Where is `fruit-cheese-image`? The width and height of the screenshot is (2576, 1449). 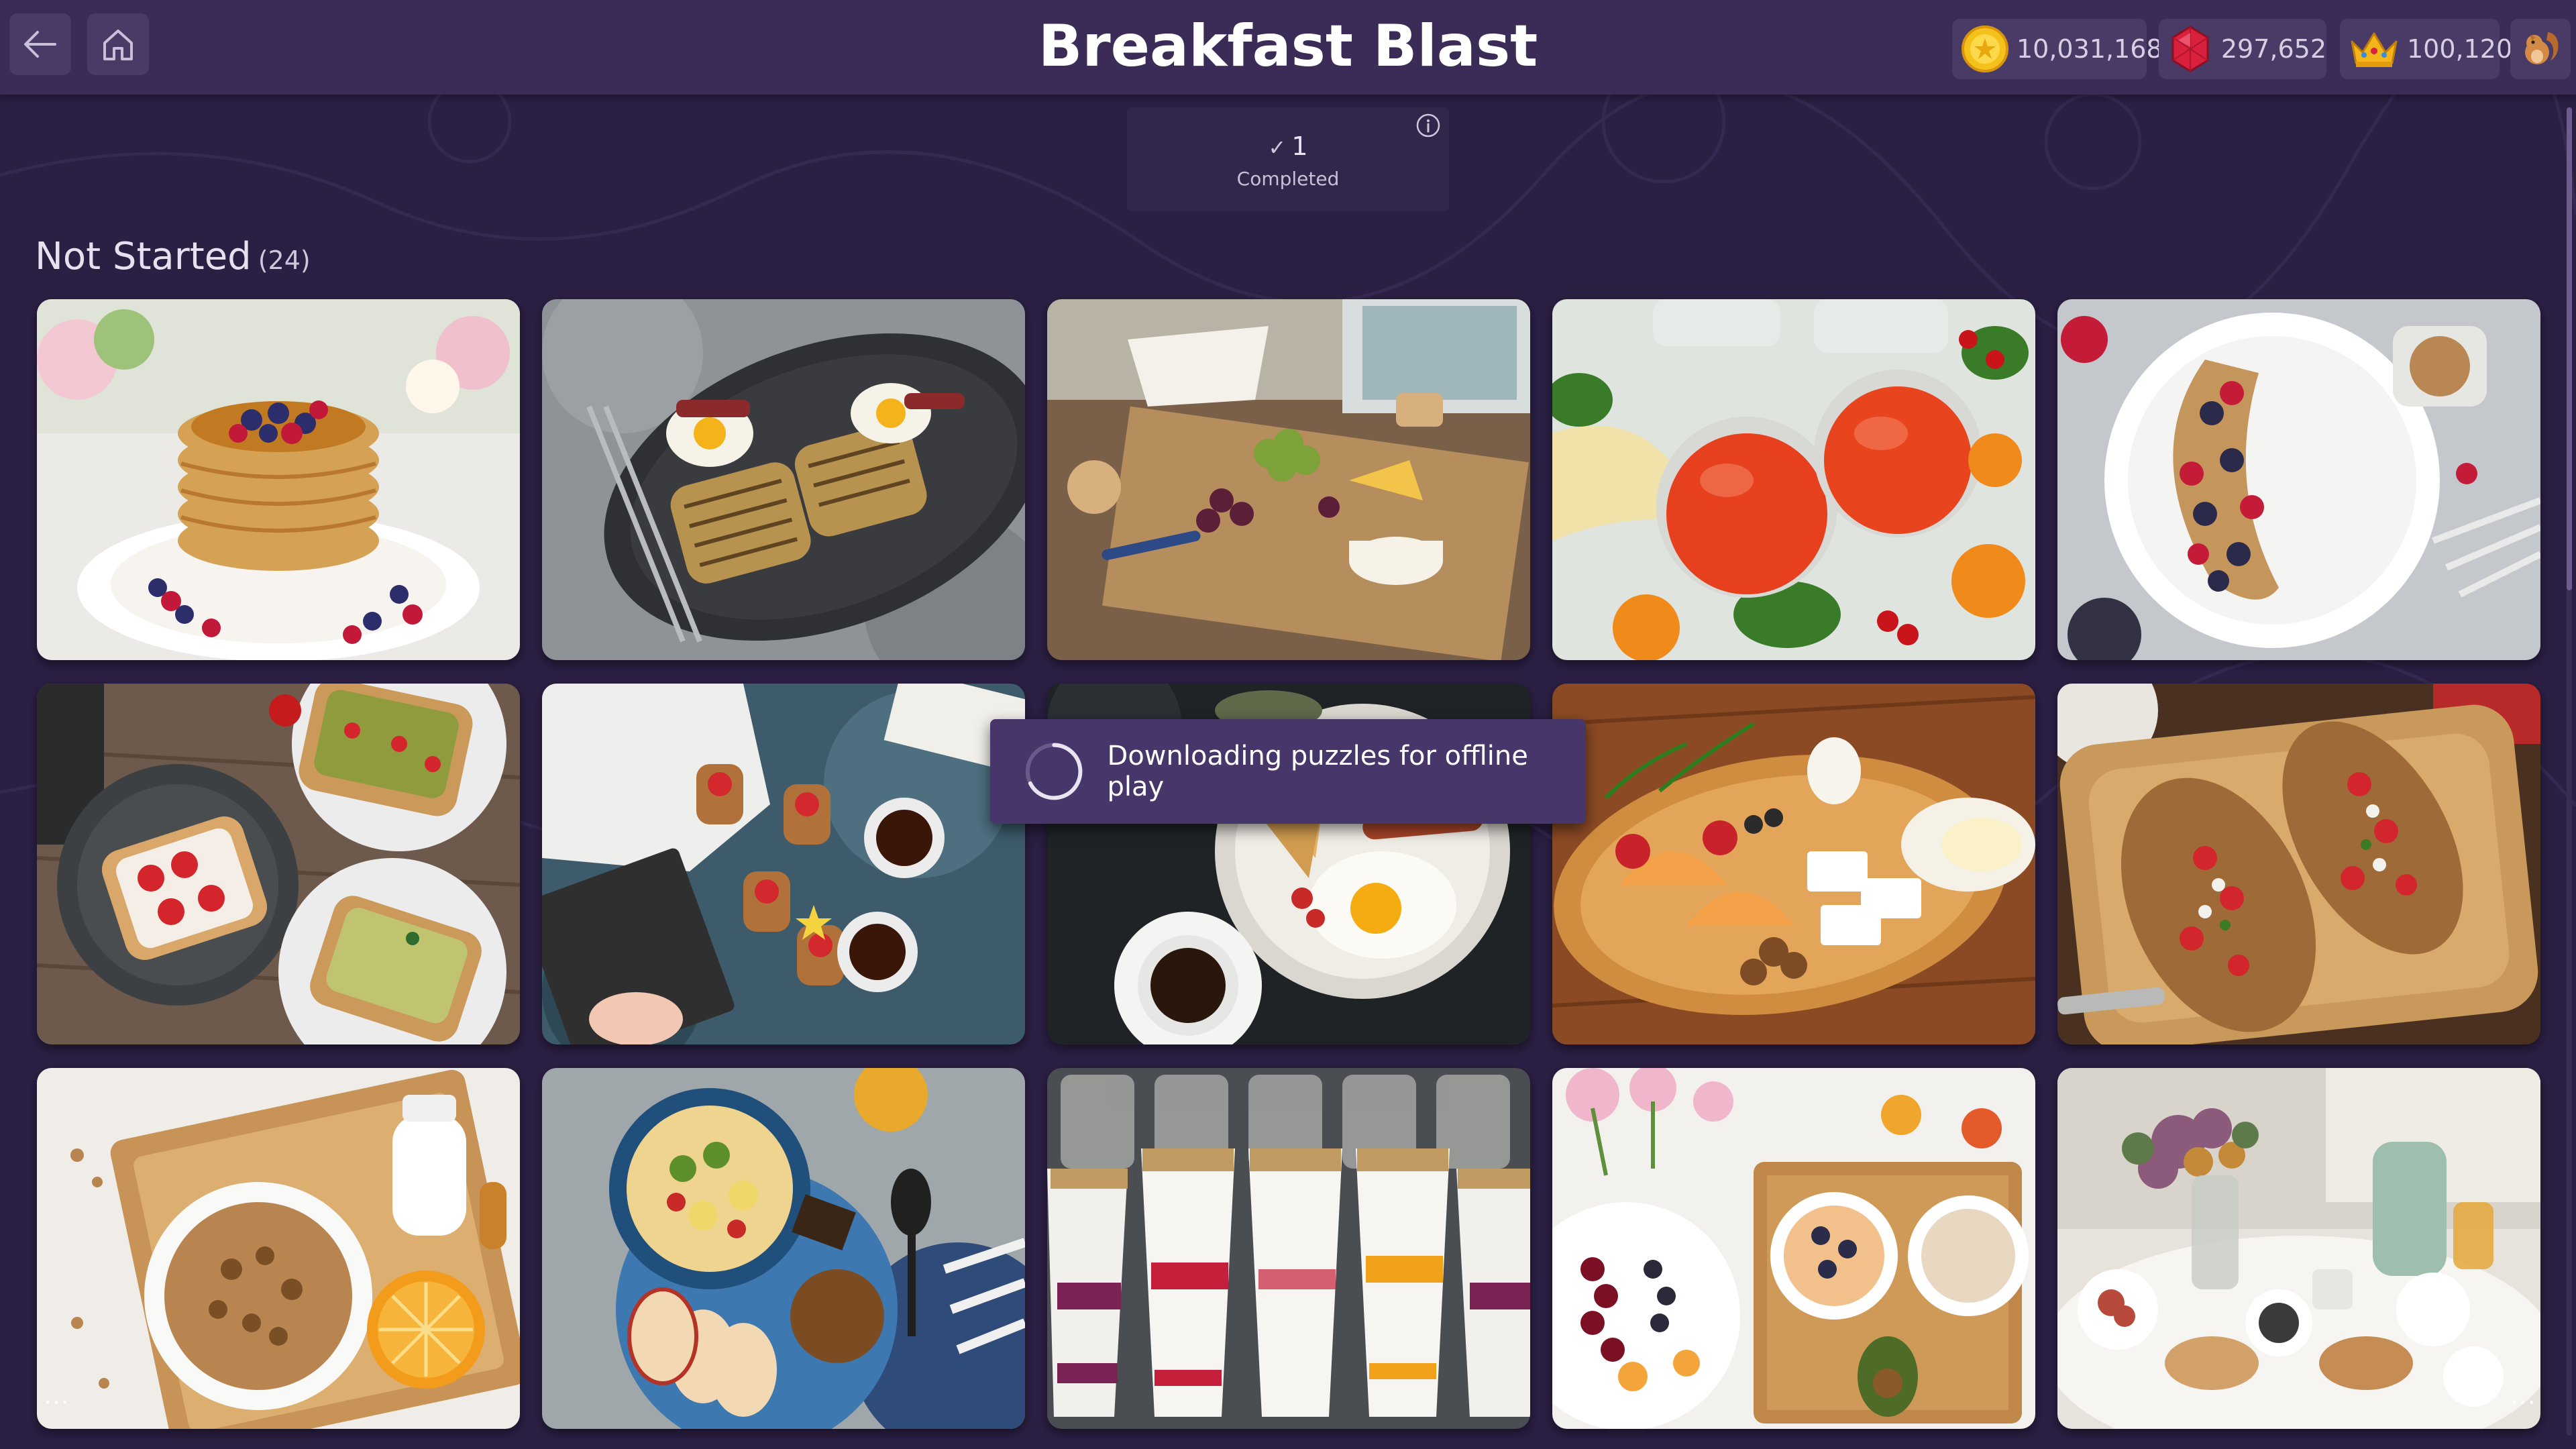 fruit-cheese-image is located at coordinates (1793, 864).